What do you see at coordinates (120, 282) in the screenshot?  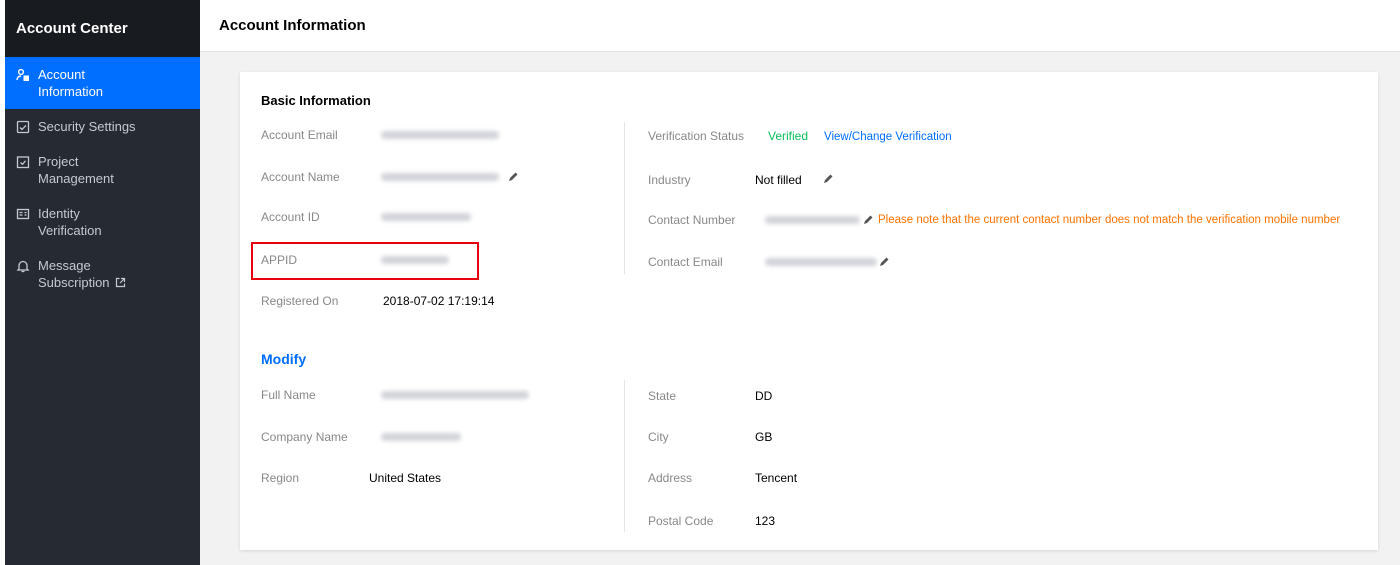 I see `external-link-icon` at bounding box center [120, 282].